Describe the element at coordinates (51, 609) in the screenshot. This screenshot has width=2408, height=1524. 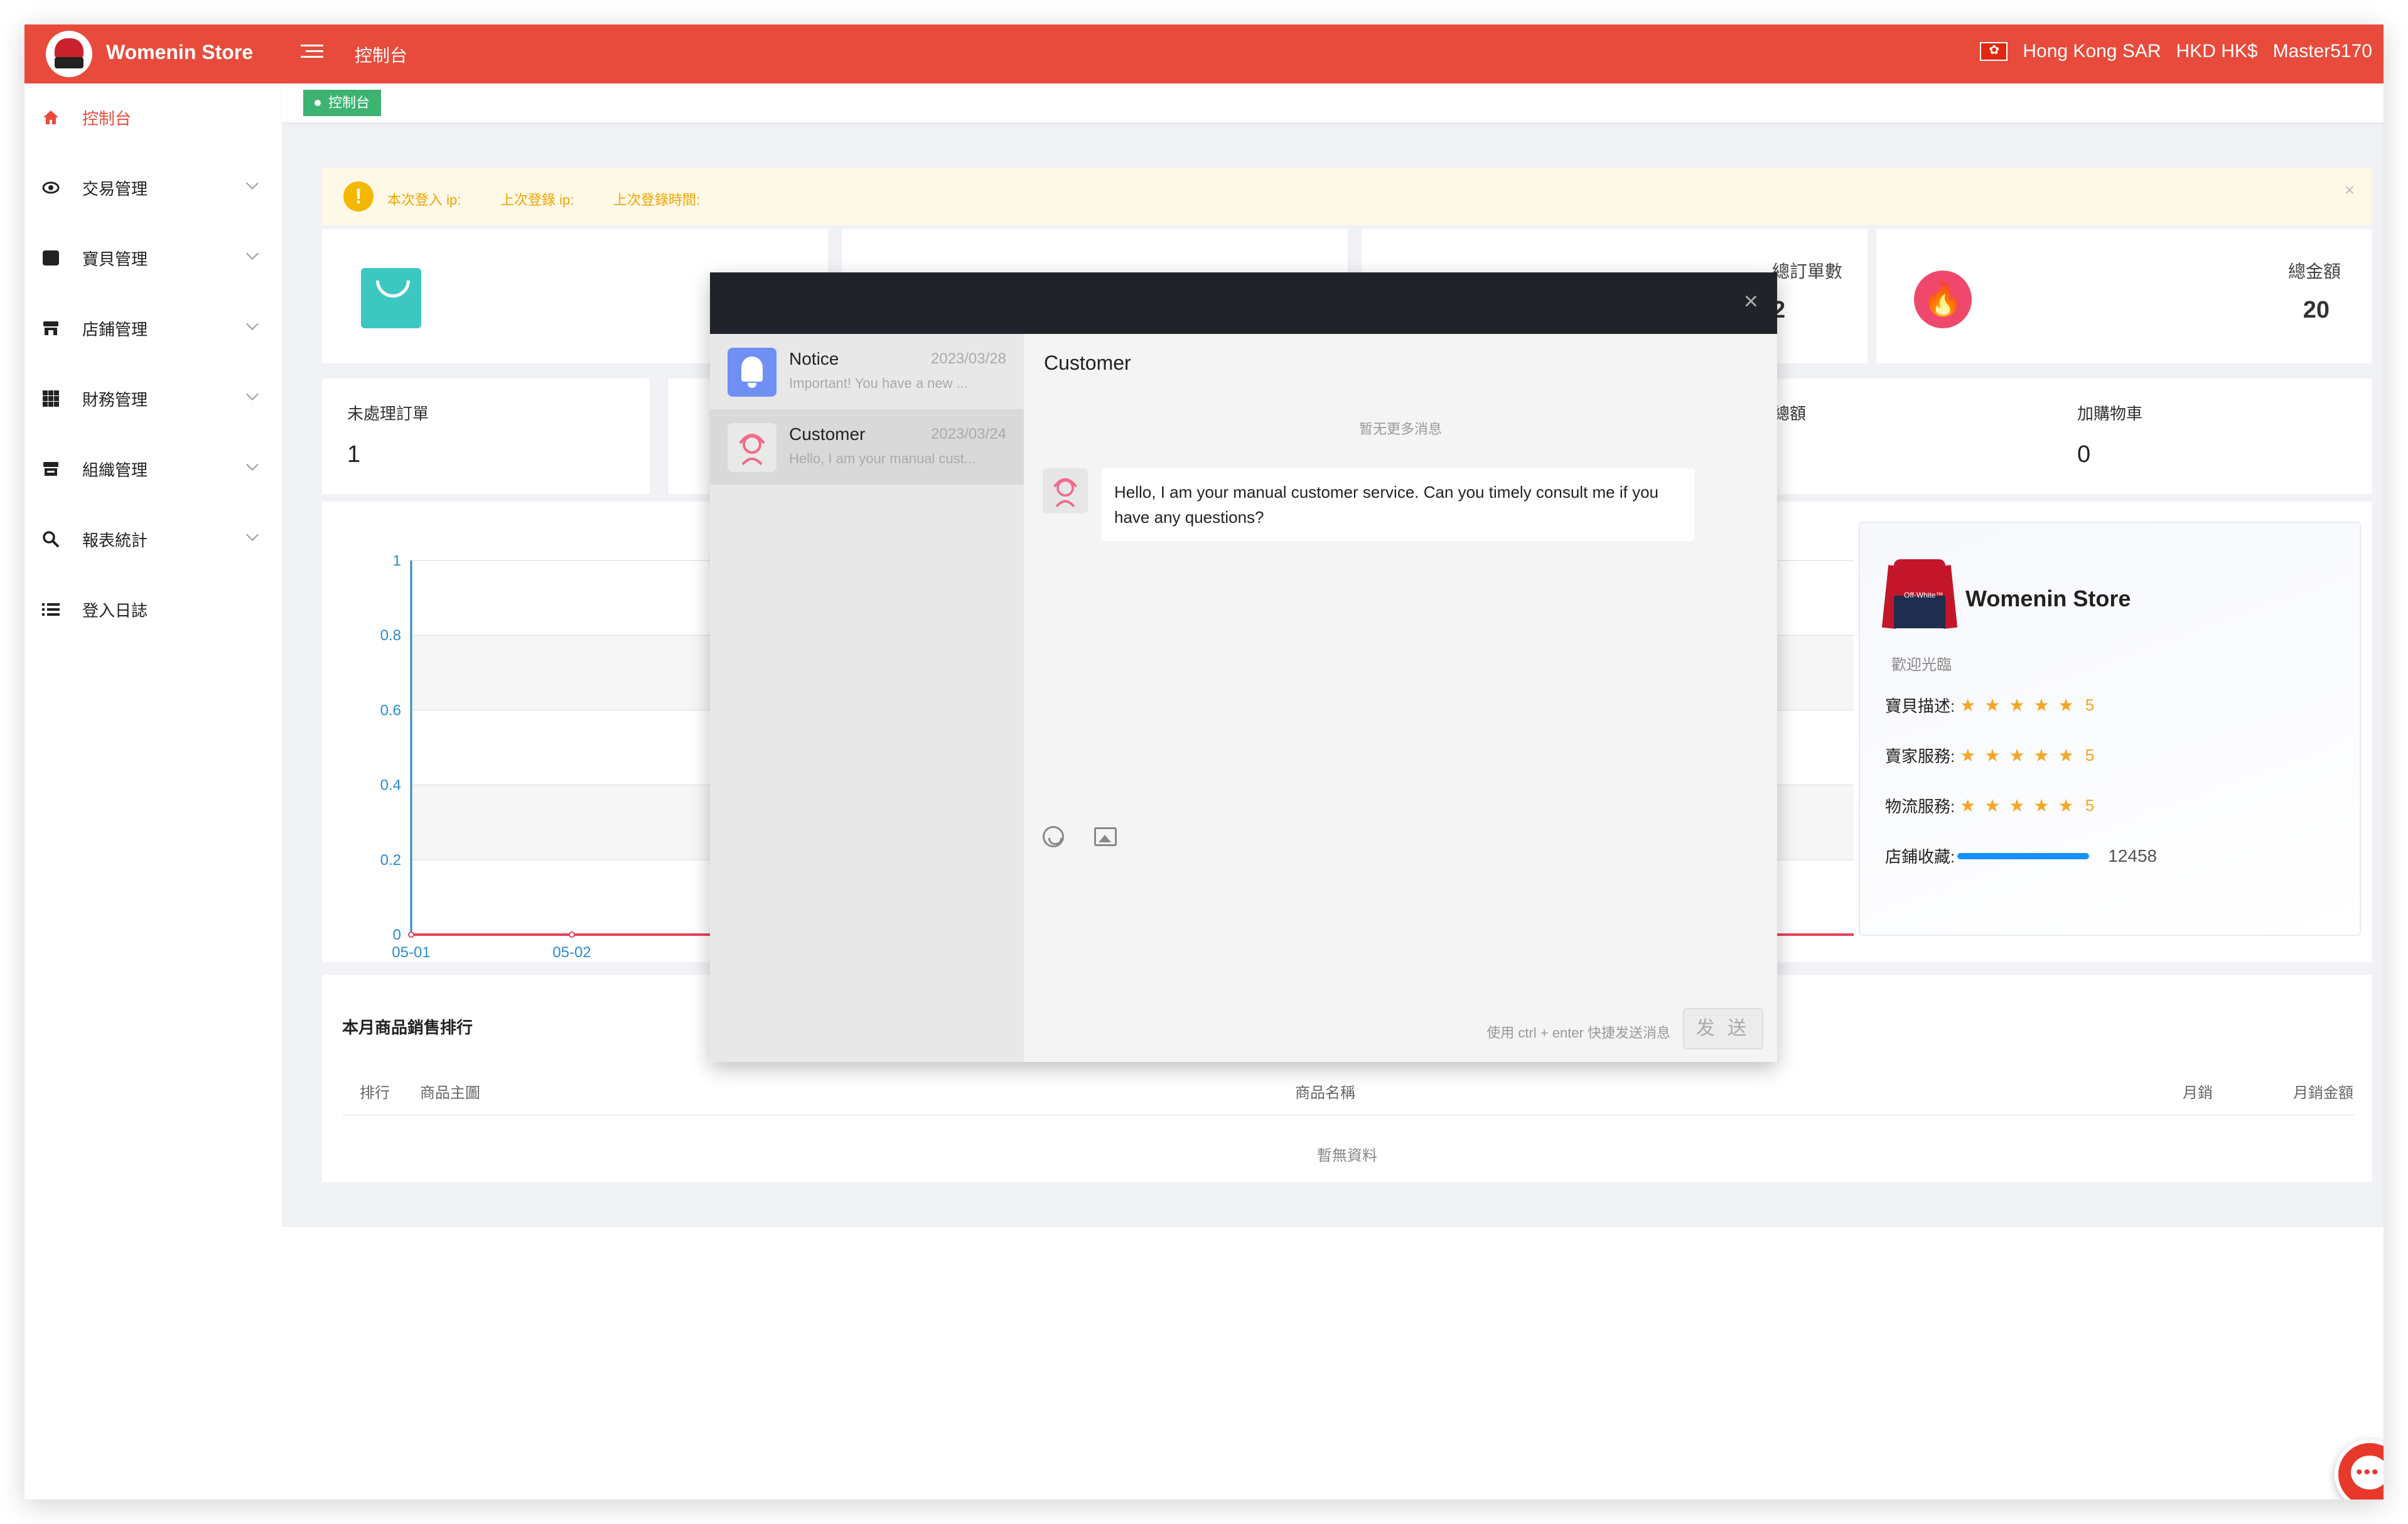
I see `list-icon` at that location.